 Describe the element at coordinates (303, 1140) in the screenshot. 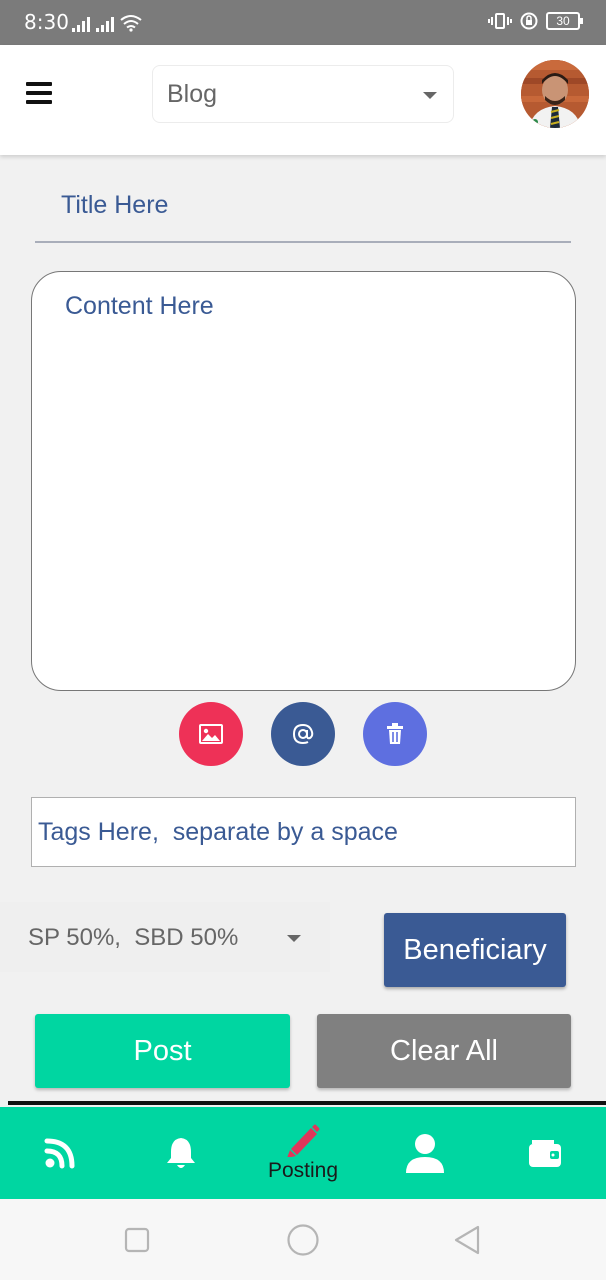

I see `pencil-icon` at that location.